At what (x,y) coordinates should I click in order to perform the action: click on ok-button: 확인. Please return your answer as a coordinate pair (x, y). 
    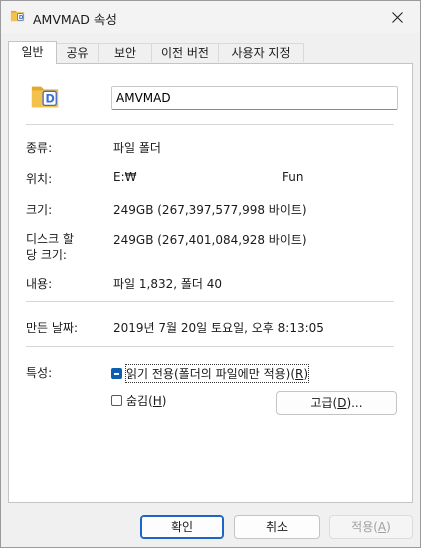
    Looking at the image, I should click on (182, 527).